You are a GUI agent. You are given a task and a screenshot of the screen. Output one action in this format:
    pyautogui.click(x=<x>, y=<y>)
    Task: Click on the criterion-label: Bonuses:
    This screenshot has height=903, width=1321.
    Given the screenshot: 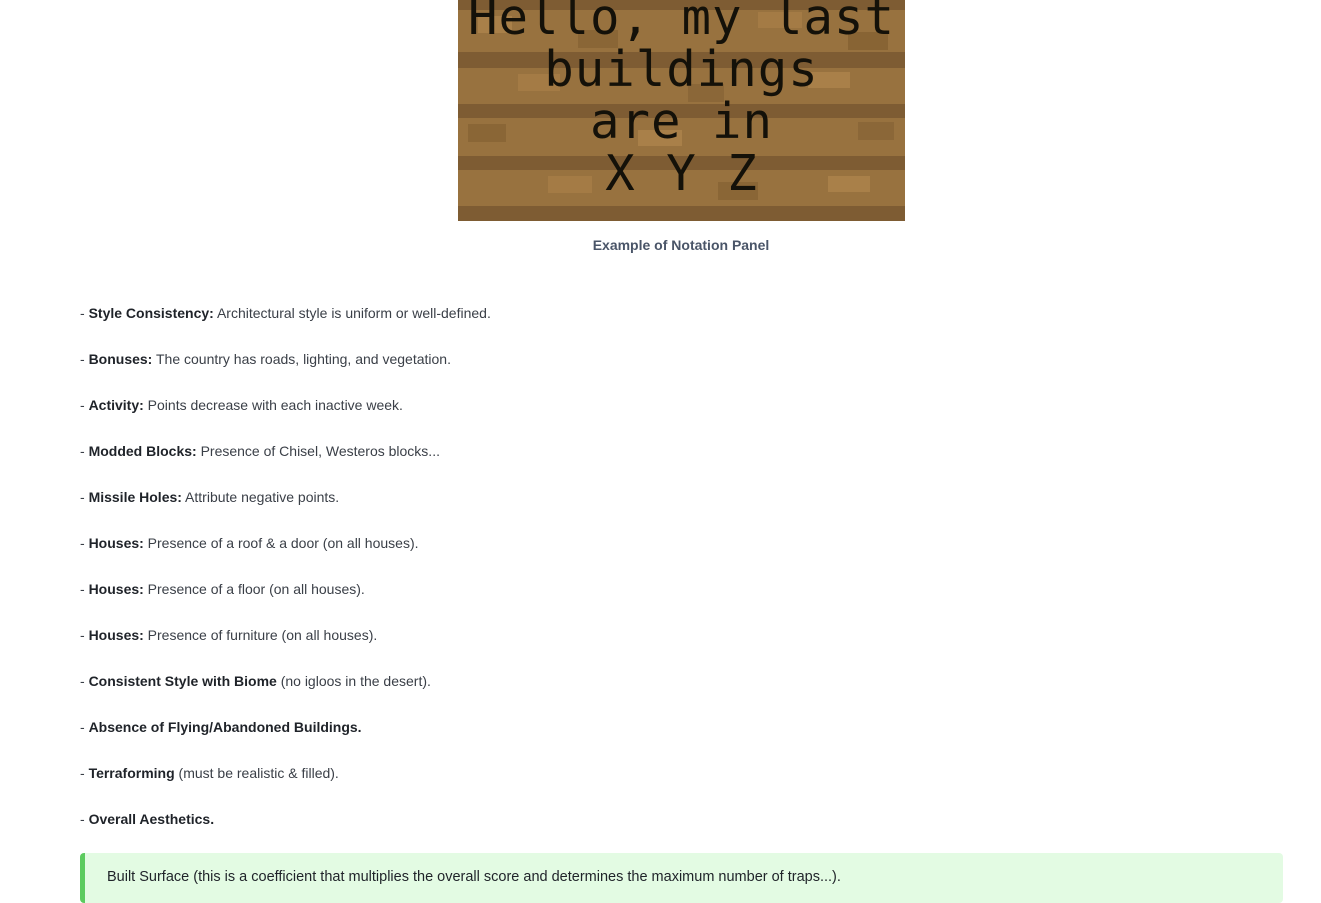 What is the action you would take?
    pyautogui.click(x=120, y=359)
    